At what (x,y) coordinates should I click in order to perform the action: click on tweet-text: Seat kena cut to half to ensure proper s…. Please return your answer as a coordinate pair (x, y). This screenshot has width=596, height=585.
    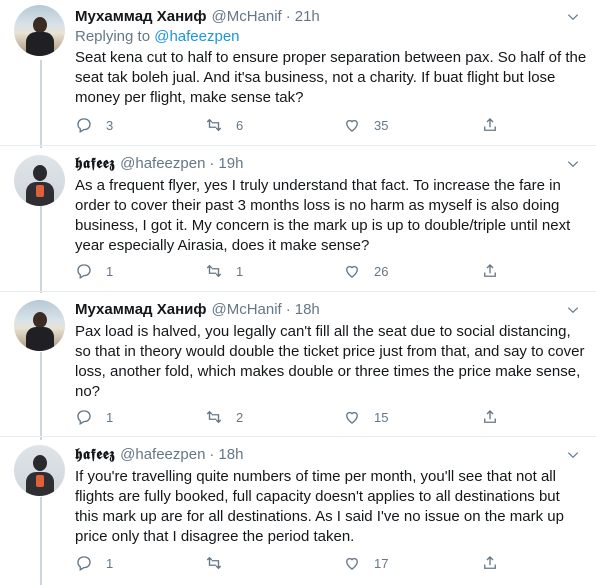
    Looking at the image, I should click on (331, 77).